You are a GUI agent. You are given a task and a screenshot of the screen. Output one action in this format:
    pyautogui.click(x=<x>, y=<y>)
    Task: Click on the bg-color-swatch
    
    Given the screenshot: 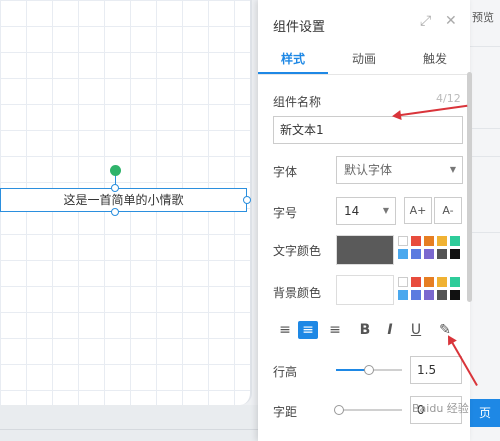 What is the action you would take?
    pyautogui.click(x=365, y=290)
    